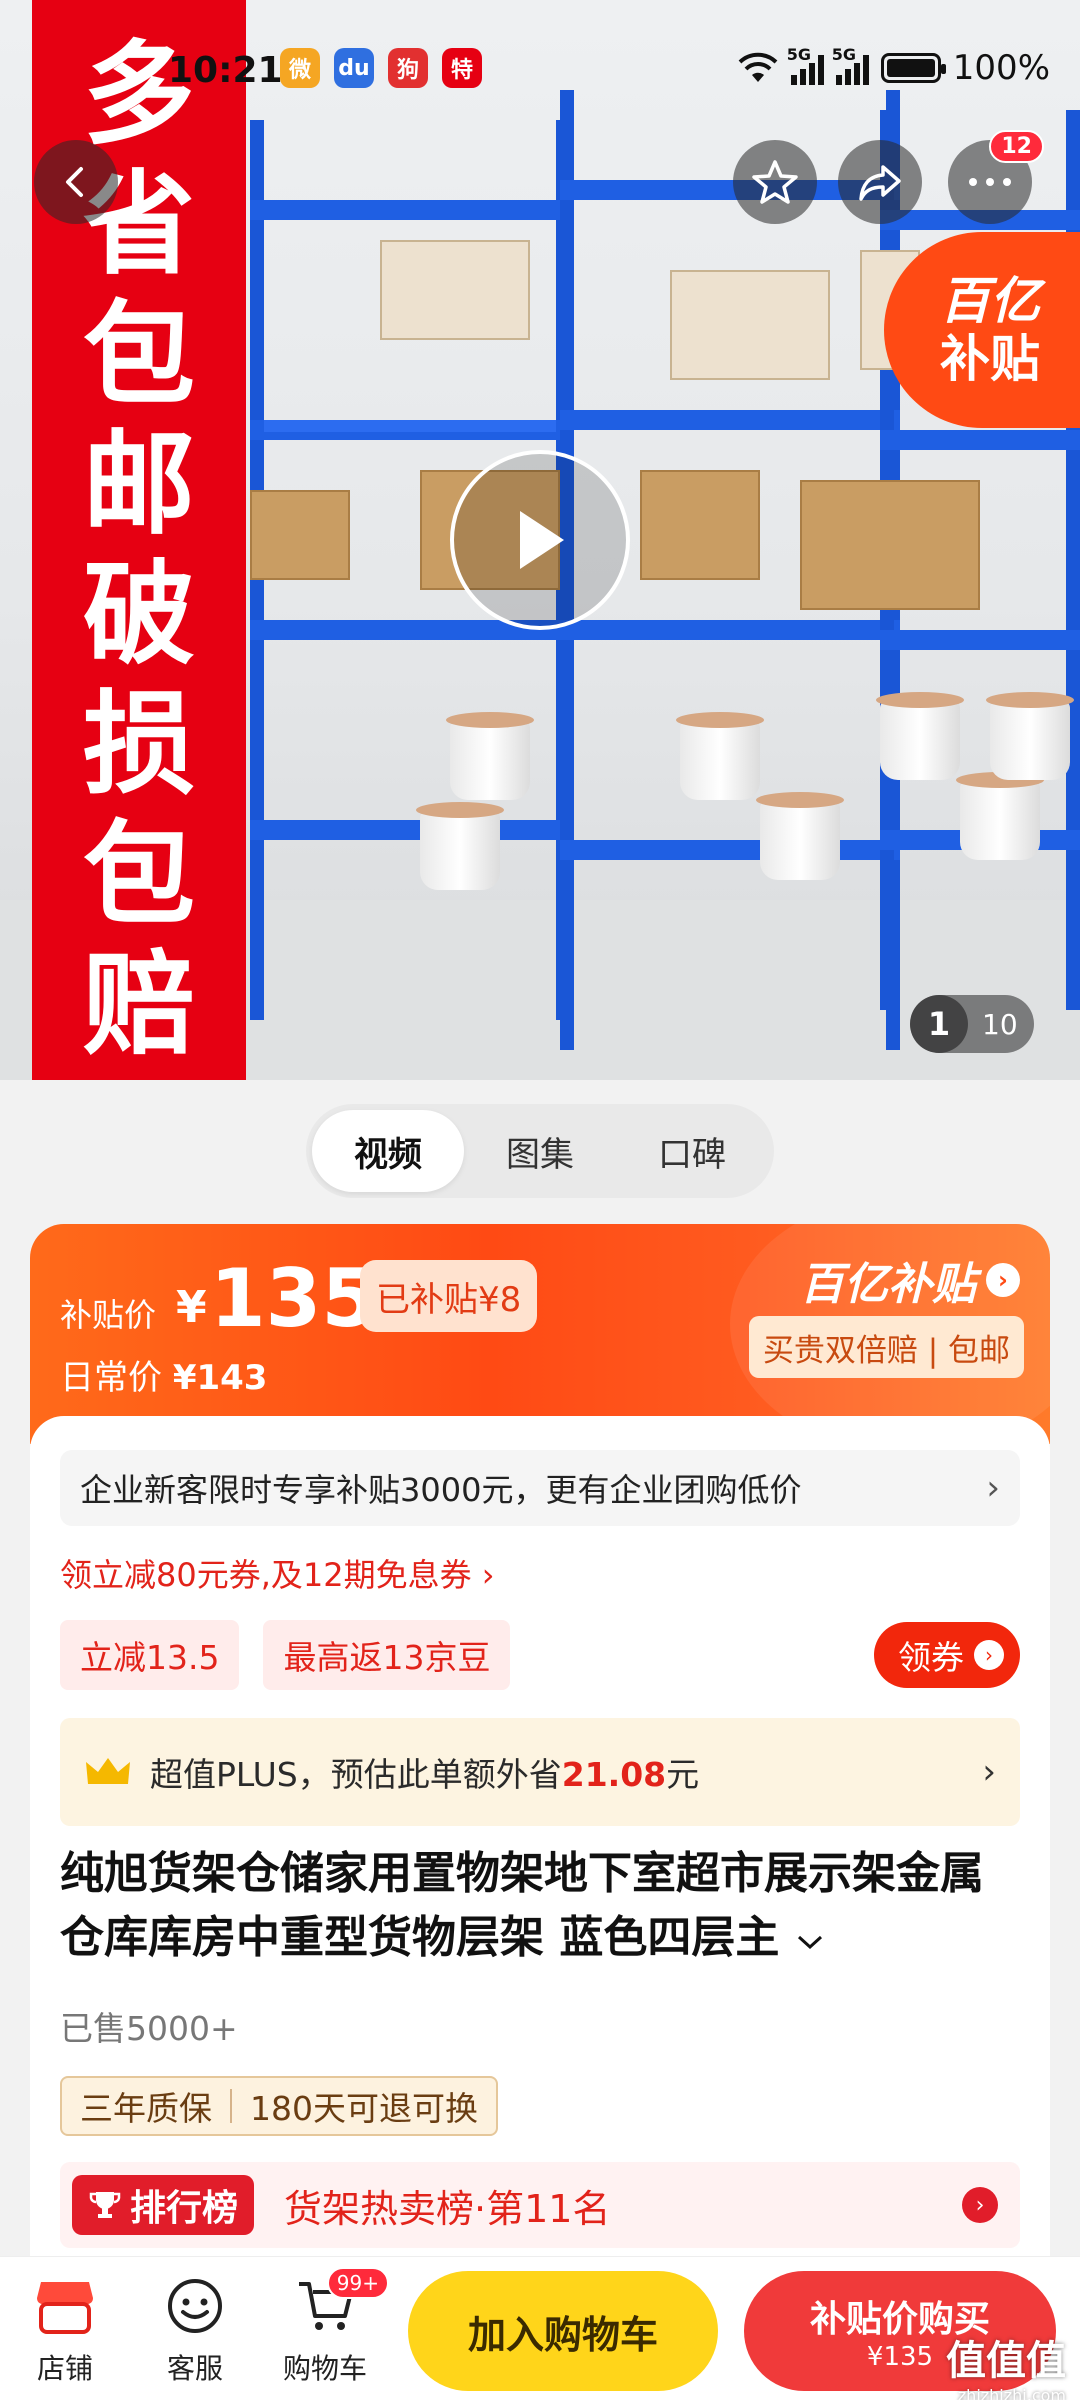 This screenshot has height=2400, width=1080. What do you see at coordinates (809, 1942) in the screenshot?
I see `chevron-down-icon` at bounding box center [809, 1942].